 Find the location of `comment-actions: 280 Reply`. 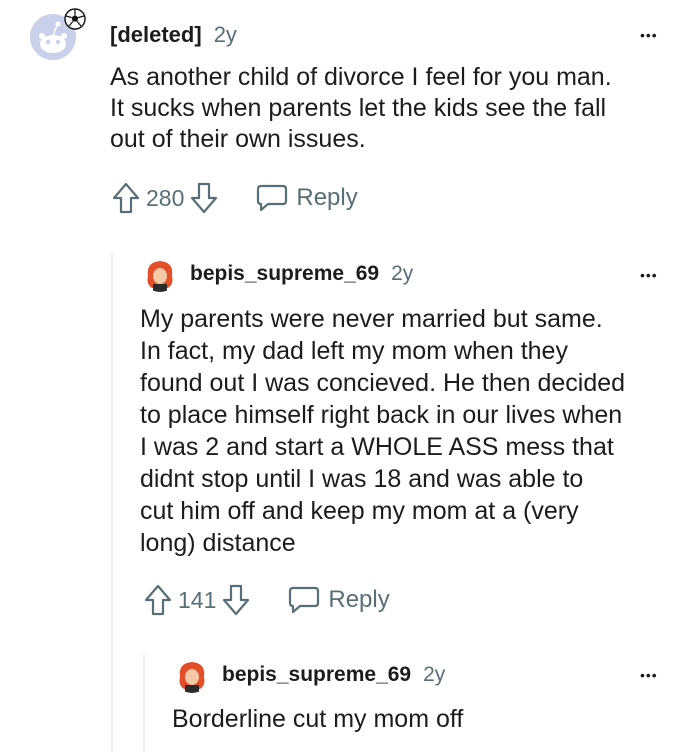

comment-actions: 280 Reply is located at coordinates (235, 198).